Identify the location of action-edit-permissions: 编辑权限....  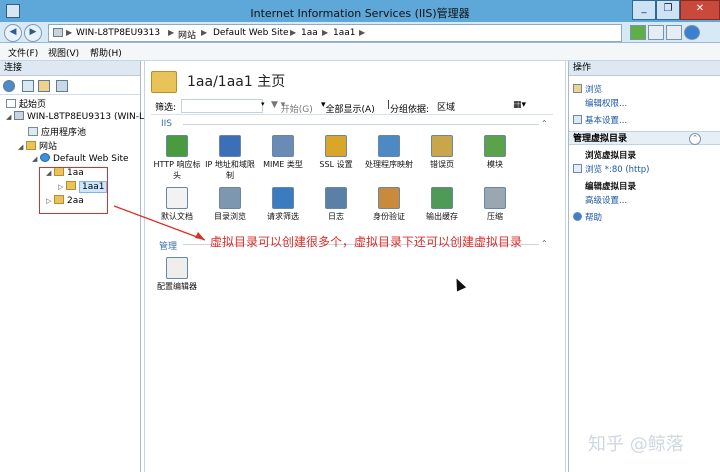
(606, 103).